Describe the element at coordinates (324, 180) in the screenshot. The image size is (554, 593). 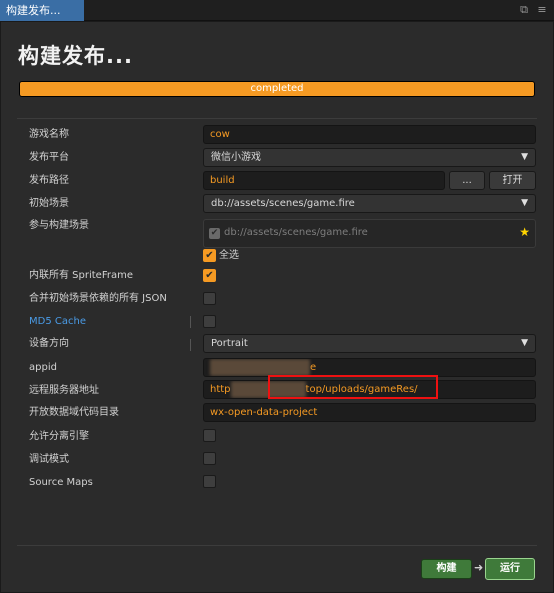
I see `build-path-input: build` at that location.